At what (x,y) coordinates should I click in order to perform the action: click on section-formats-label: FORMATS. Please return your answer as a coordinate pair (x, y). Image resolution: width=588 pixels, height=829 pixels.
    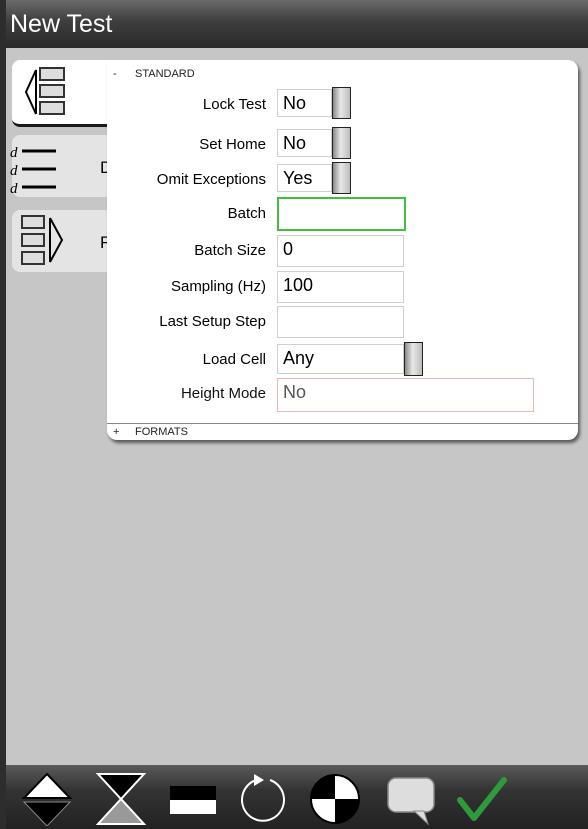
    Looking at the image, I should click on (161, 432).